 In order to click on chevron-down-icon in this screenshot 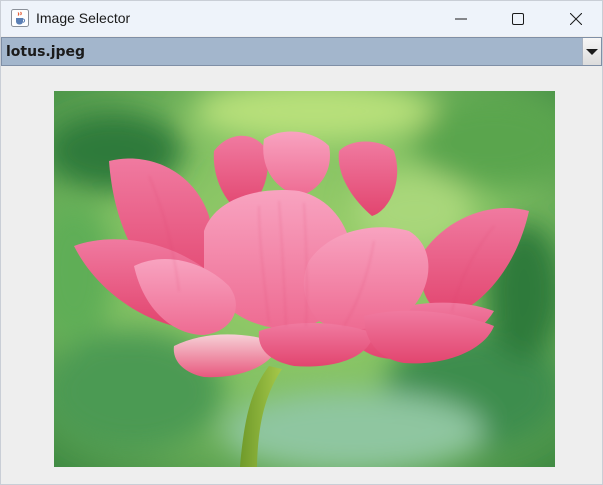, I will do `click(592, 51)`.